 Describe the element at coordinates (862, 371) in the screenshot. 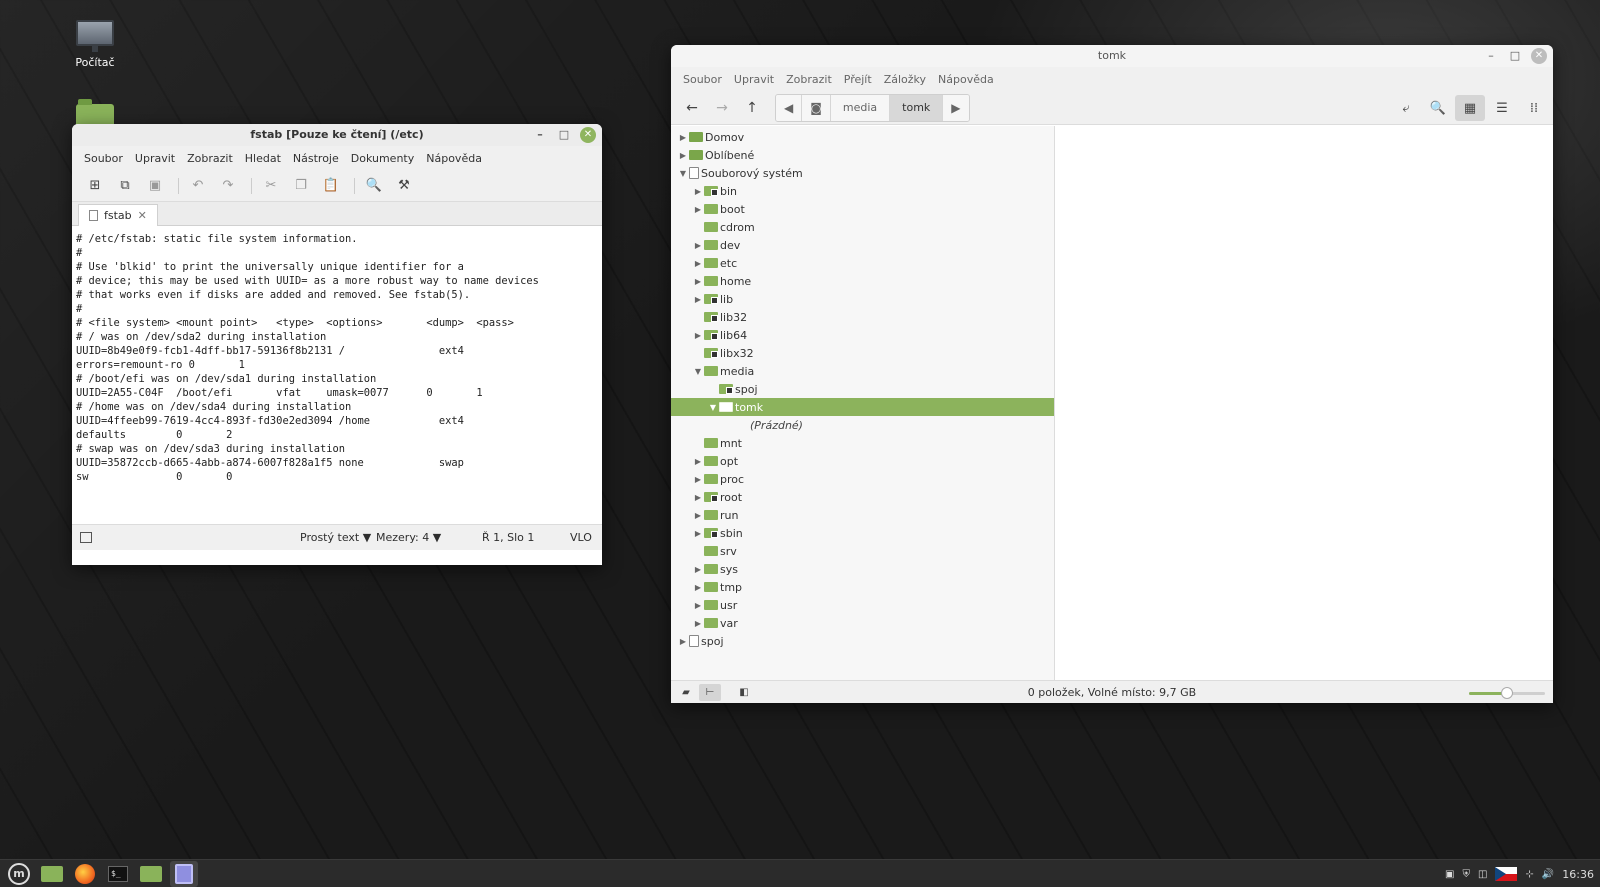

I see `tree-item: ▼ media` at that location.